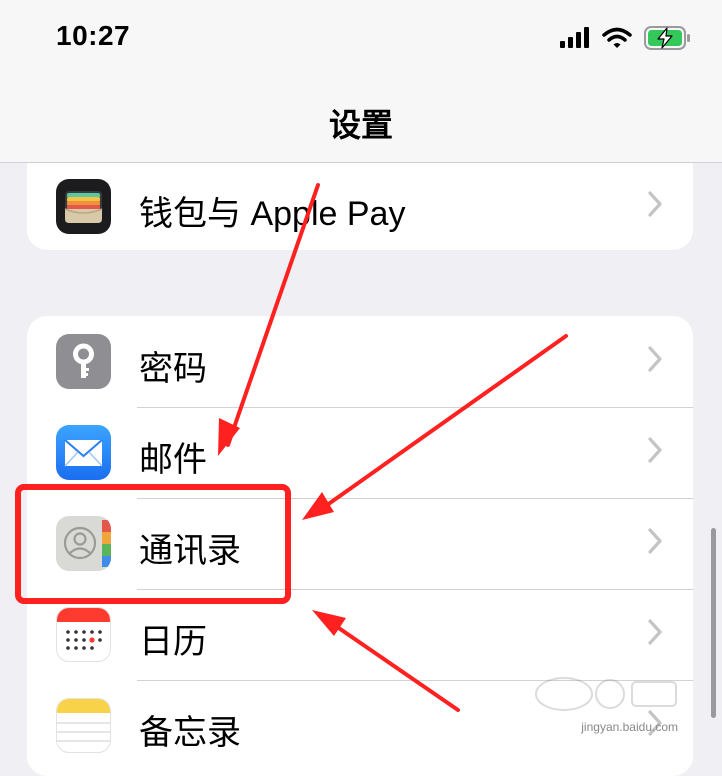  I want to click on watermark-url: jingyan.baidu.com, so click(629, 727).